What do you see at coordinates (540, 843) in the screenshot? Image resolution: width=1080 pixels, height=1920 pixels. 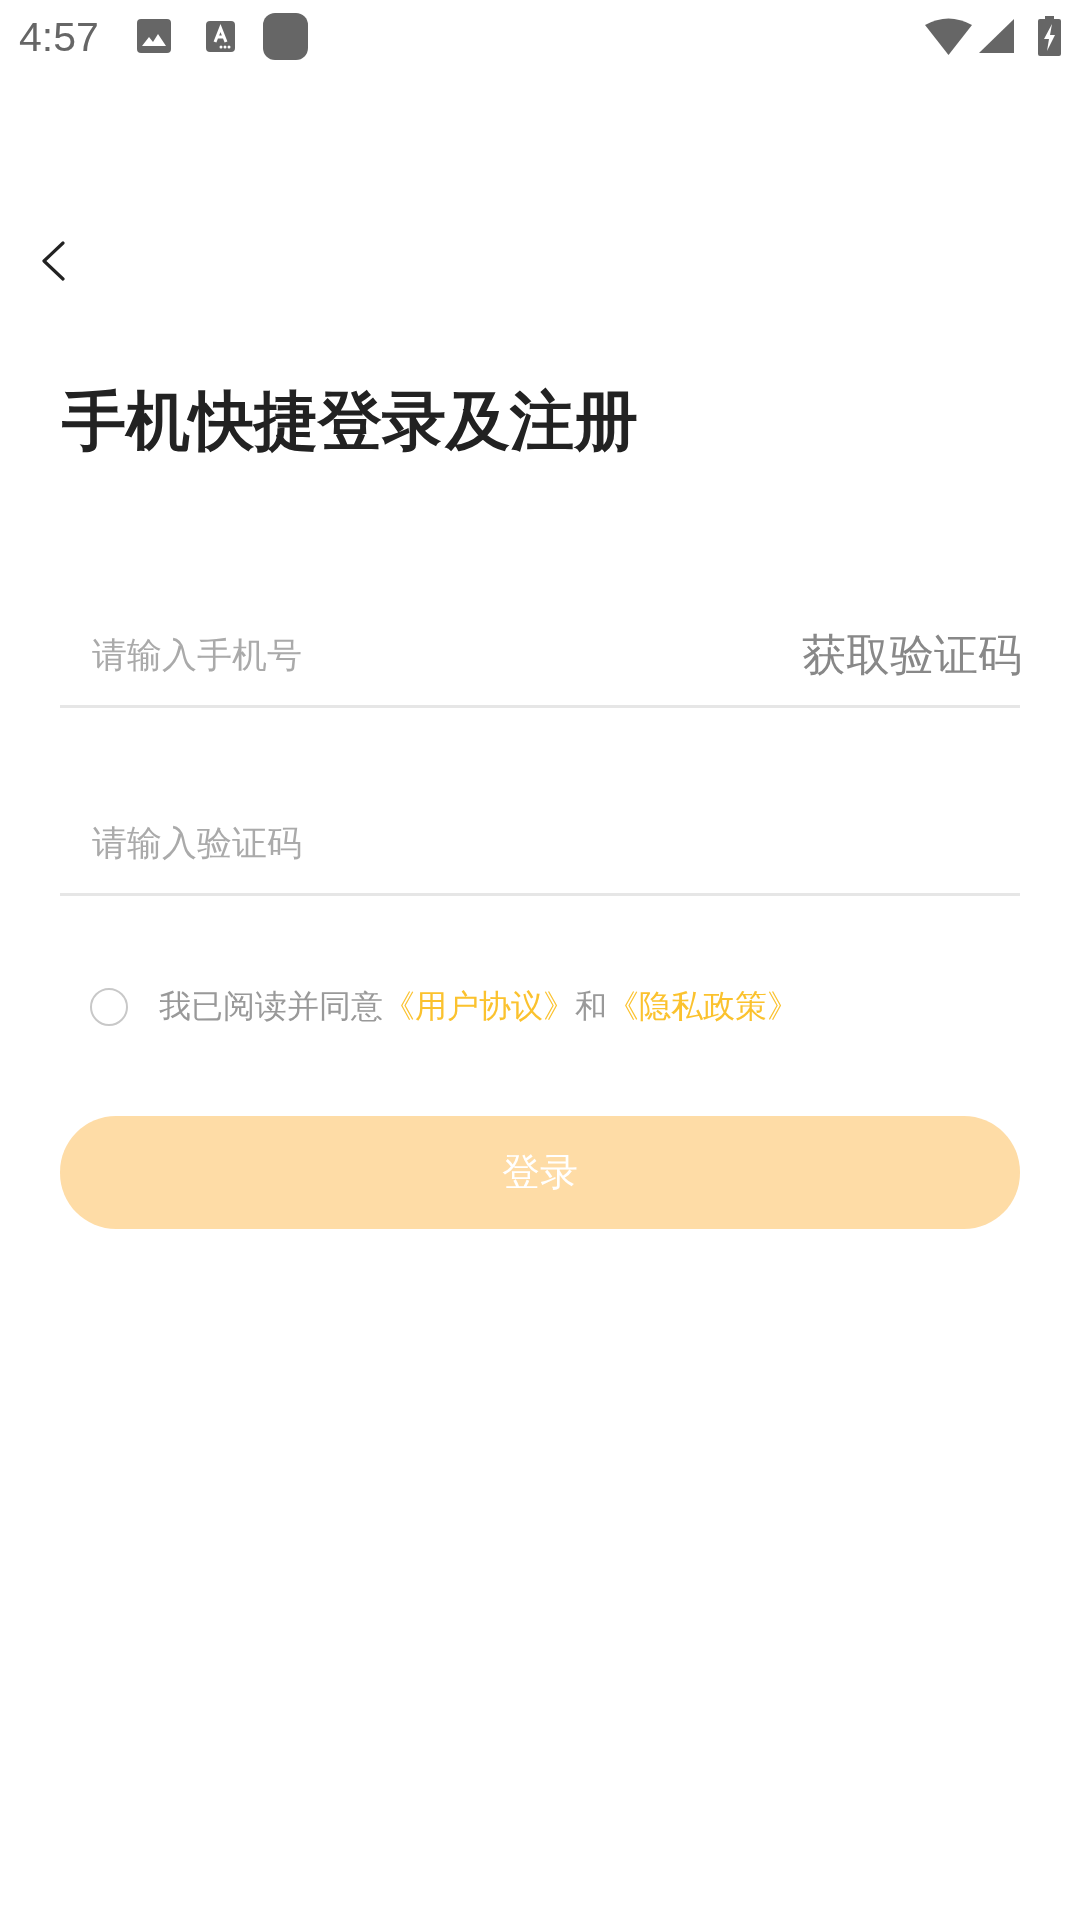 I see `code-input-field: 请输入验证码` at bounding box center [540, 843].